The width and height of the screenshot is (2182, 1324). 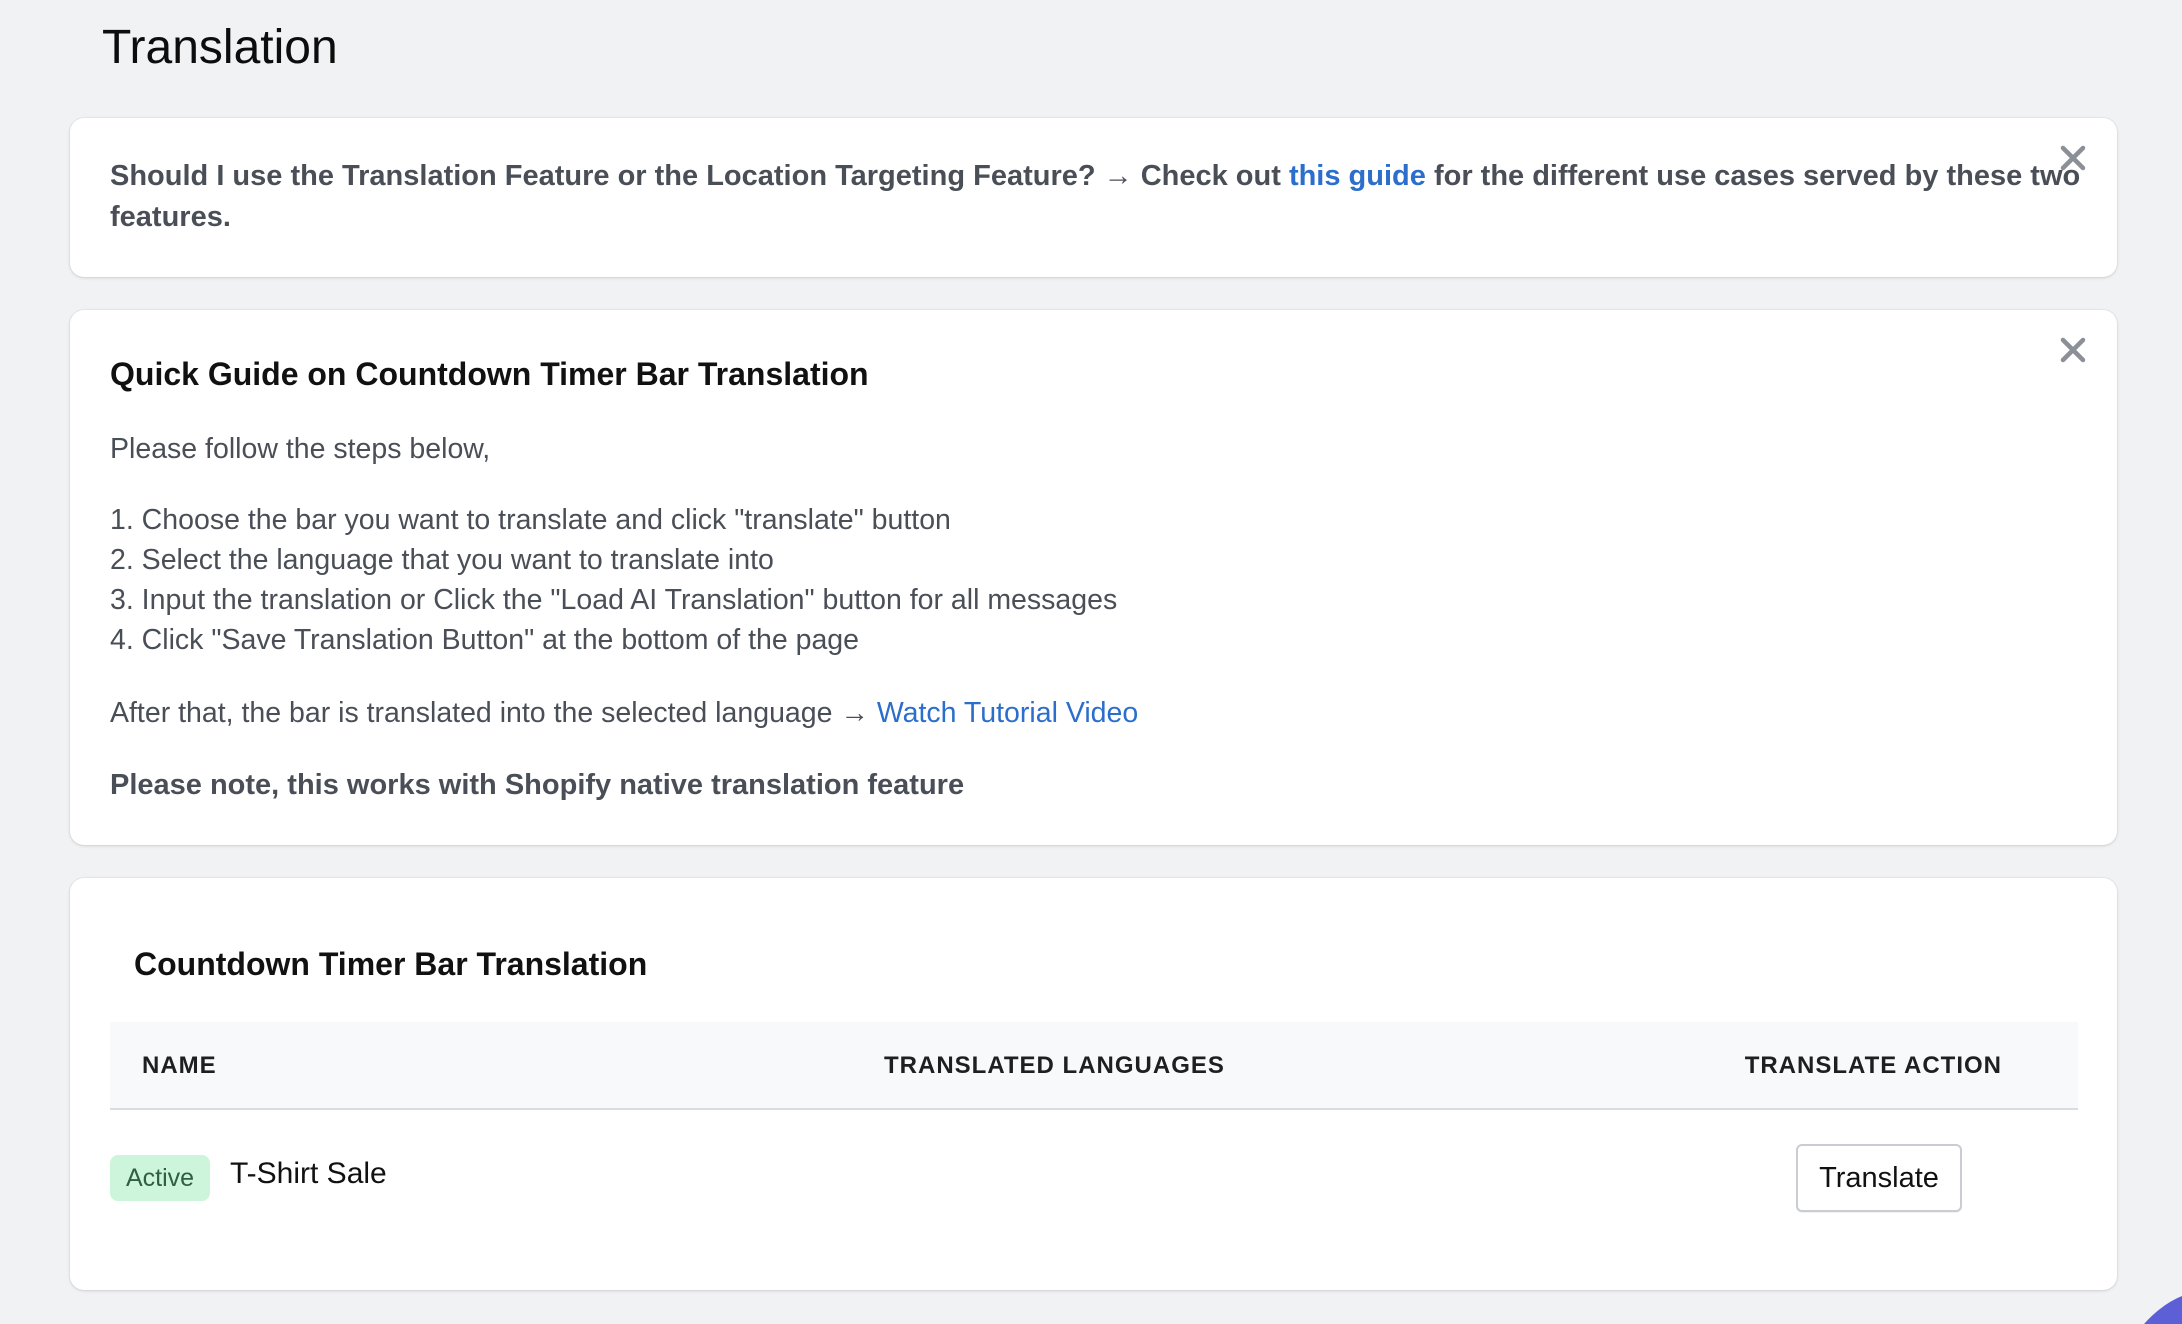 What do you see at coordinates (1054, 1065) in the screenshot?
I see `column-header-translated-languages: TRANSLATED LANGUAGES` at bounding box center [1054, 1065].